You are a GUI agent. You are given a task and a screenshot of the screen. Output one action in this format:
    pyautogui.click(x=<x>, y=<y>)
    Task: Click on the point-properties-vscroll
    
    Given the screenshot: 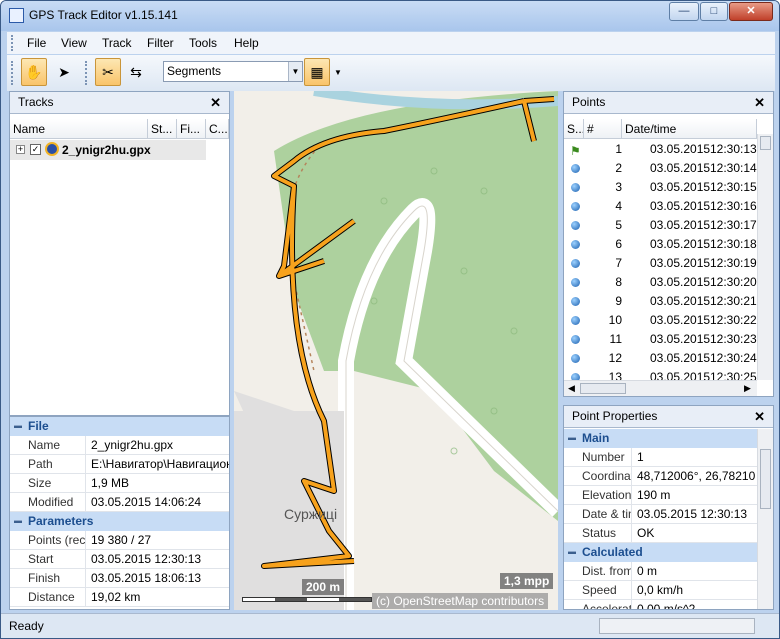 What is the action you would take?
    pyautogui.click(x=765, y=519)
    